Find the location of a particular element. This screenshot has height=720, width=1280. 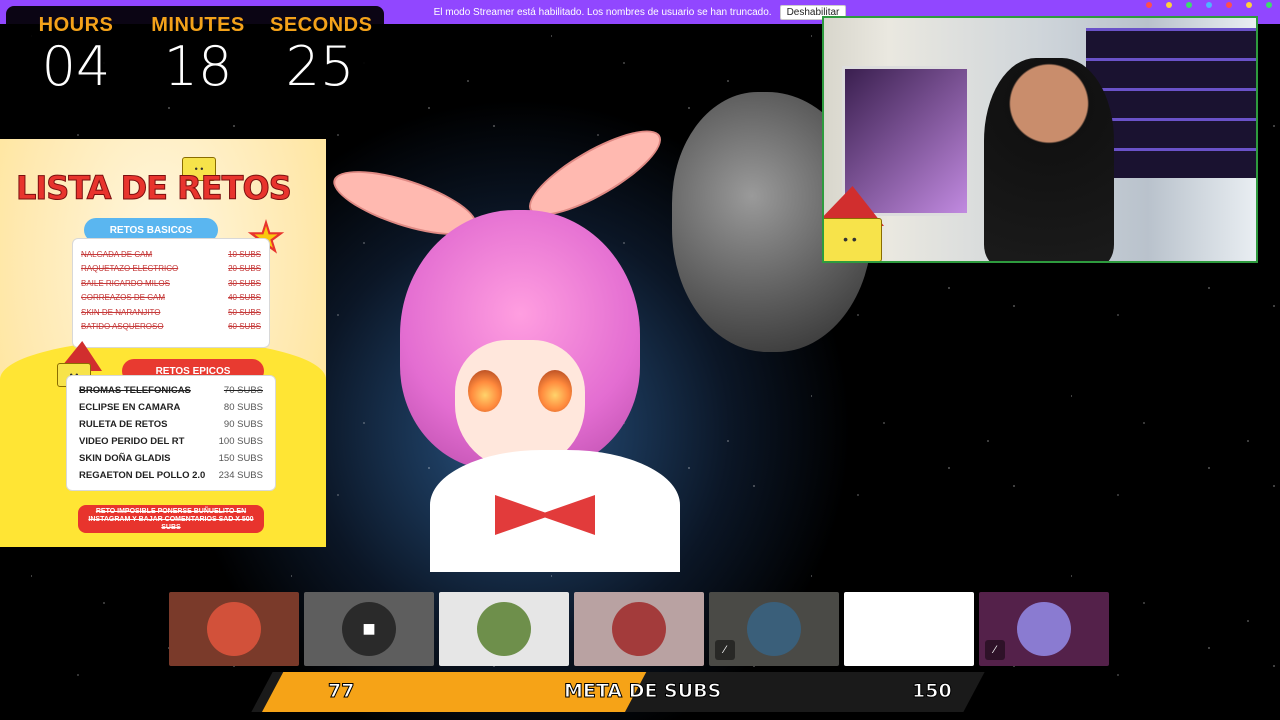

challenge-name: BROMAS TELEFONICAS is located at coordinates (135, 390).